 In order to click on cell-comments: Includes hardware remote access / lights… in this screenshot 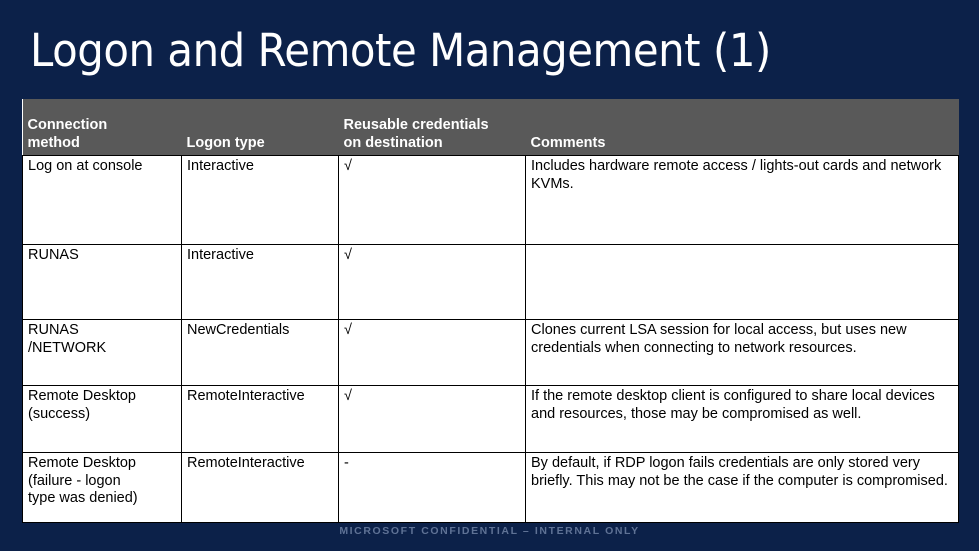, I will do `click(742, 200)`.